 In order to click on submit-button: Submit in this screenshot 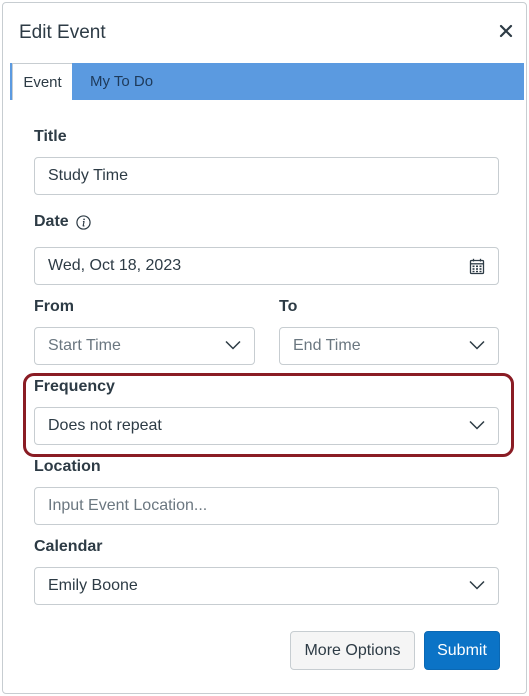, I will do `click(462, 650)`.